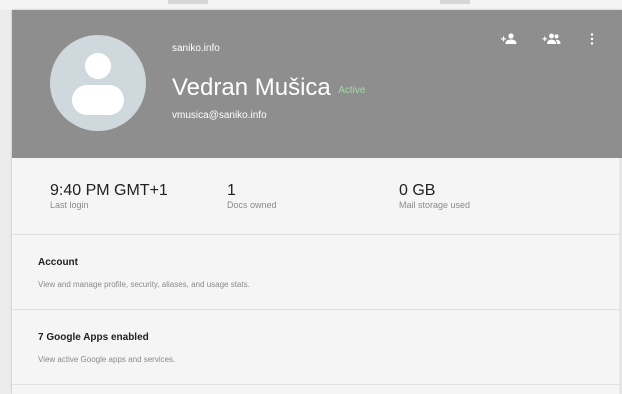 The image size is (622, 394). I want to click on user-name-row: Vedran Mušica Active, so click(268, 88).